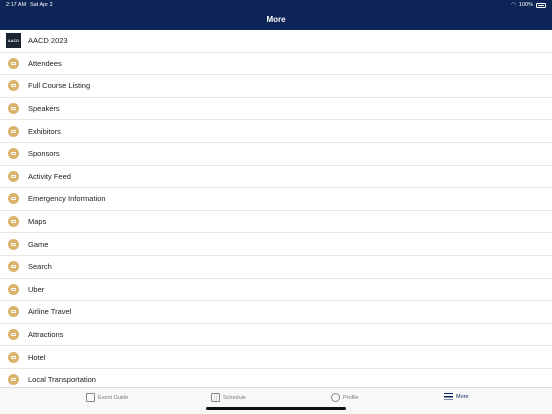 The image size is (552, 414). Describe the element at coordinates (276, 357) in the screenshot. I see `menu-item-hotel: Hotel` at that location.